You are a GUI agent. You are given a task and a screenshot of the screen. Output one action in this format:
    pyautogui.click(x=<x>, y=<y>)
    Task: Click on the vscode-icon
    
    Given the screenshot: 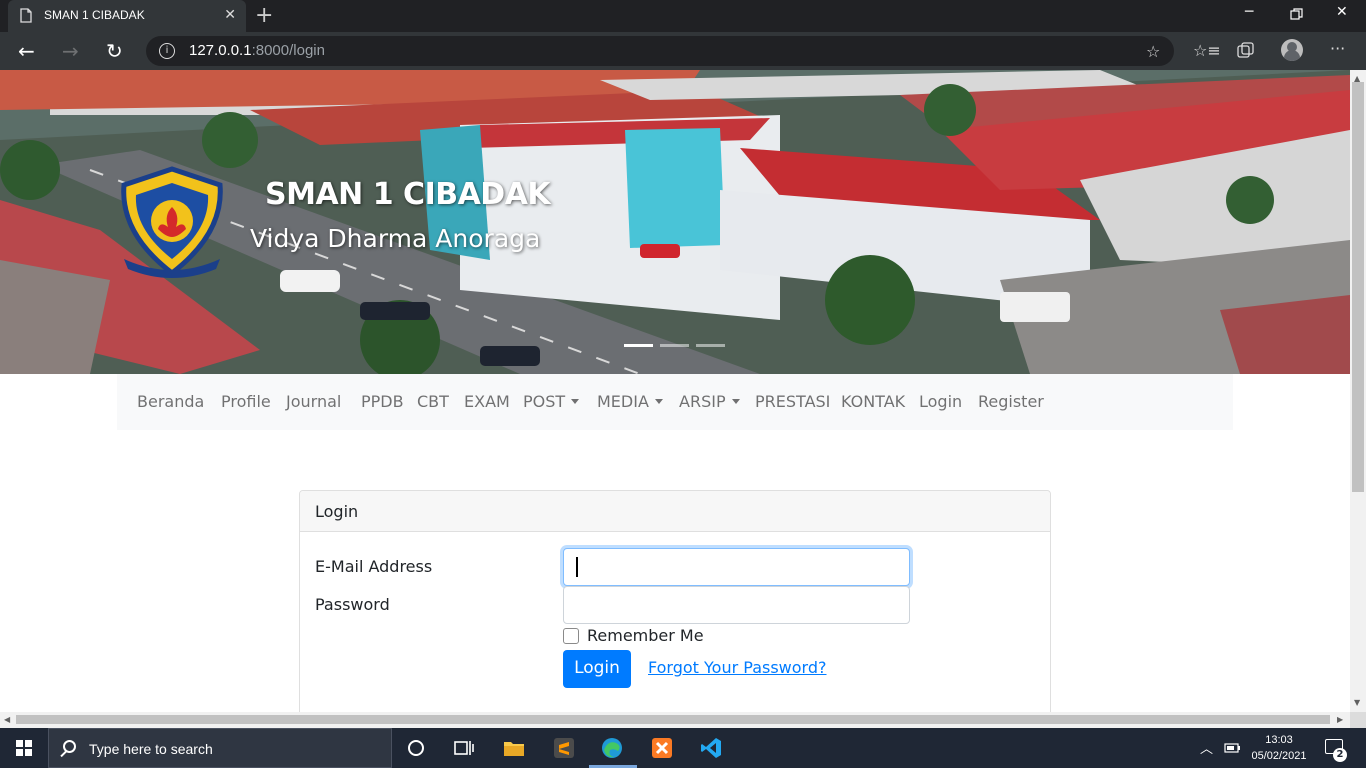 What is the action you would take?
    pyautogui.click(x=711, y=748)
    